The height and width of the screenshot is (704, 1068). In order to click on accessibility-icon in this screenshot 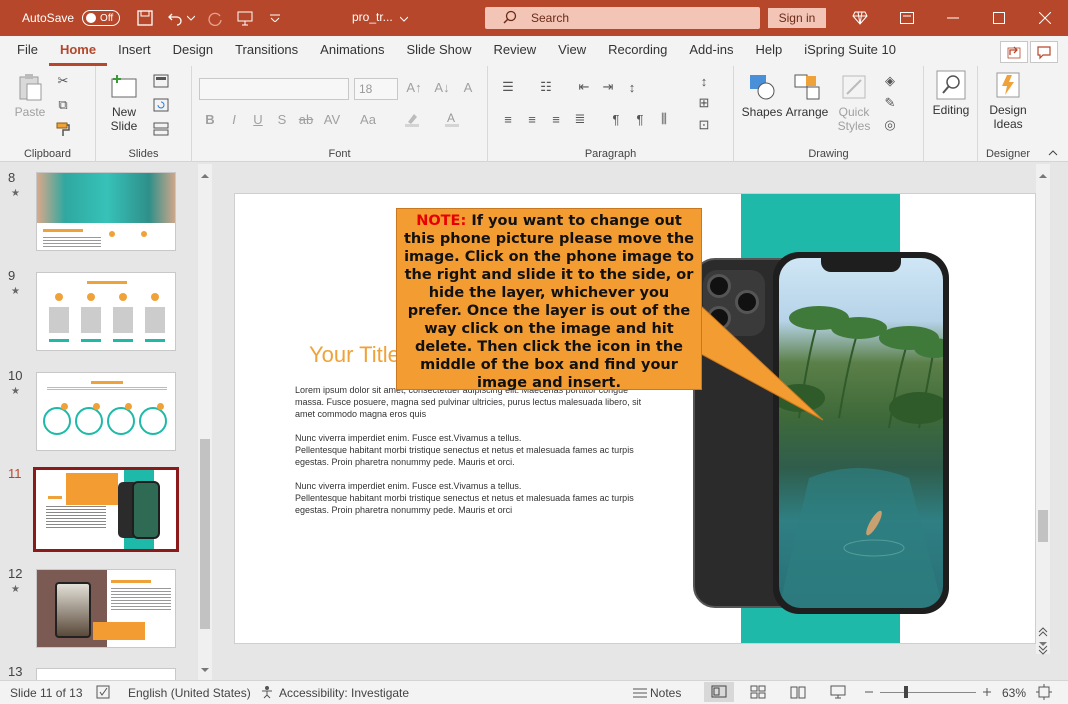, I will do `click(267, 693)`.